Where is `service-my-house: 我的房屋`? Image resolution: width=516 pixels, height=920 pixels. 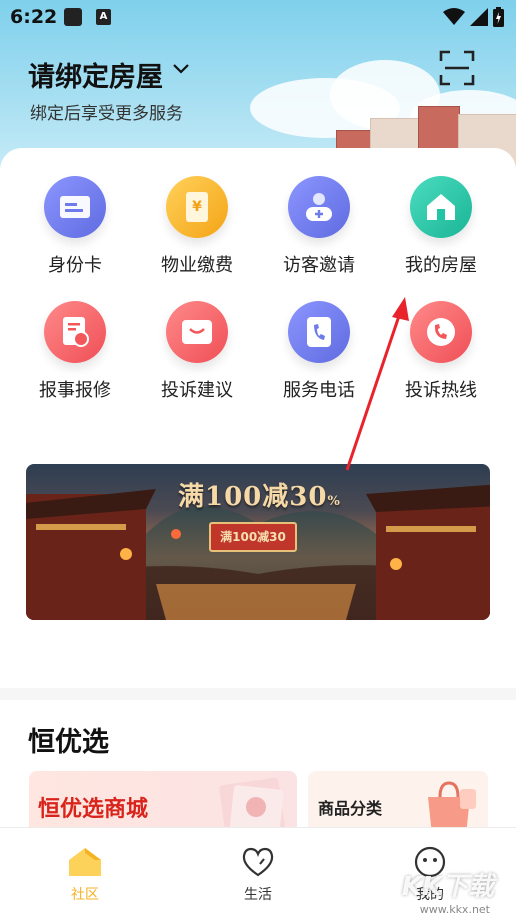 service-my-house: 我的房屋 is located at coordinates (441, 226).